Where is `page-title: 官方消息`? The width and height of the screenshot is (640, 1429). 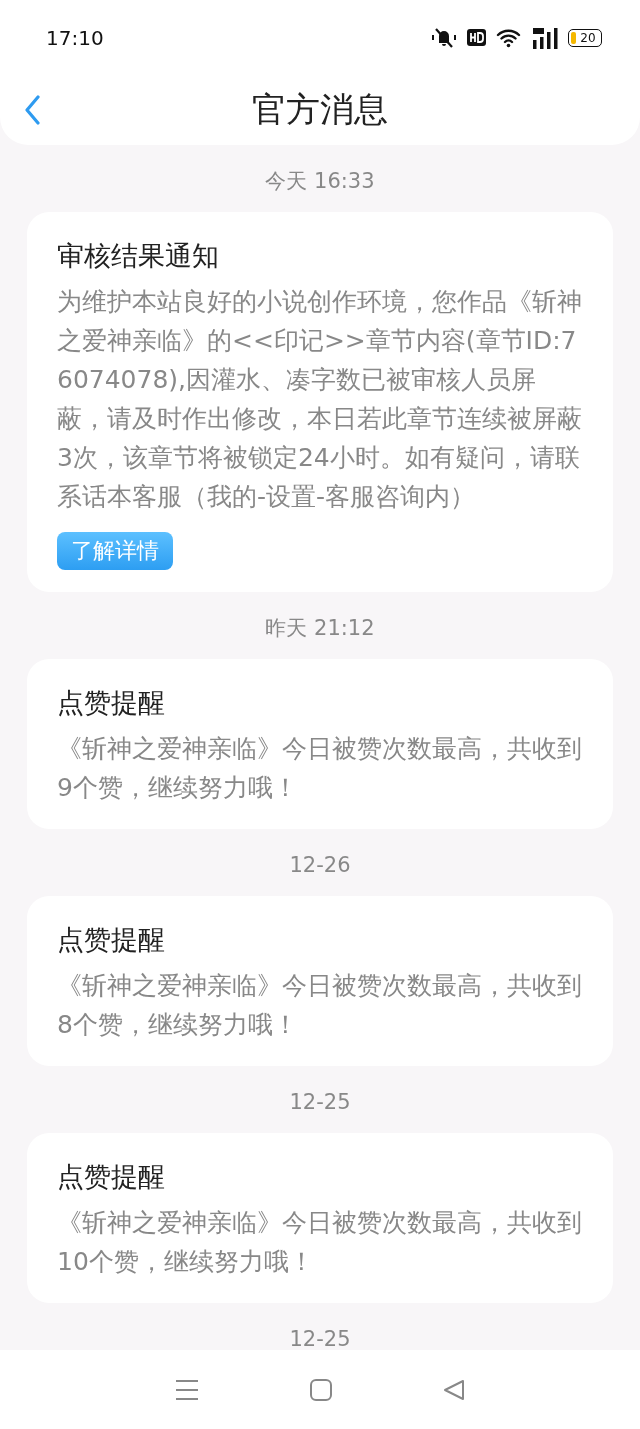 page-title: 官方消息 is located at coordinates (320, 109).